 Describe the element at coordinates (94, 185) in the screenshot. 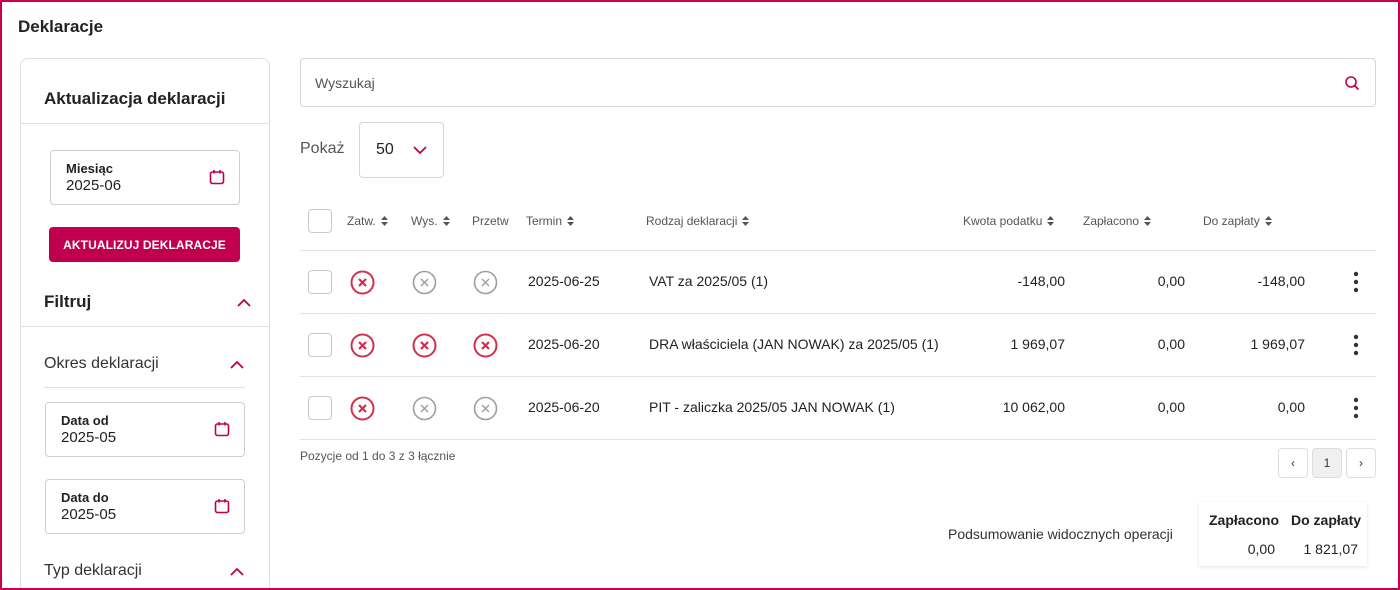

I see `month-field-value: 2025-06` at that location.